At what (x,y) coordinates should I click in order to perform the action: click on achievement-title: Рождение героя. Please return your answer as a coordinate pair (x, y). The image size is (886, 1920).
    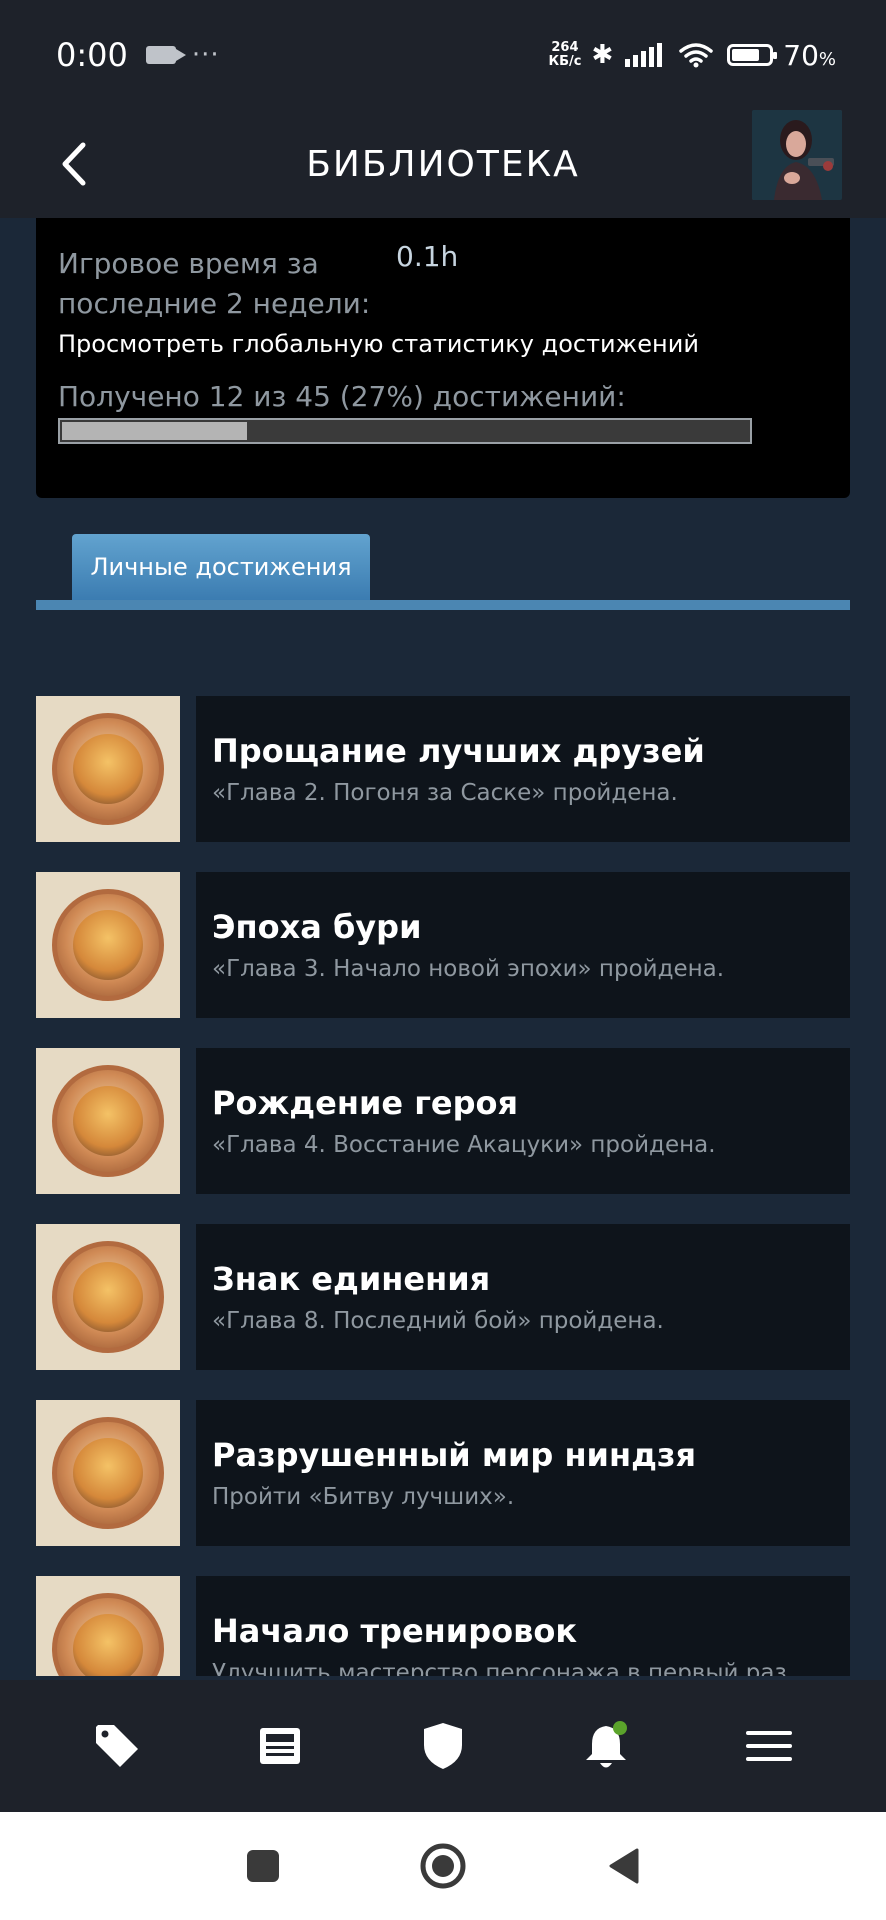
    Looking at the image, I should click on (365, 1103).